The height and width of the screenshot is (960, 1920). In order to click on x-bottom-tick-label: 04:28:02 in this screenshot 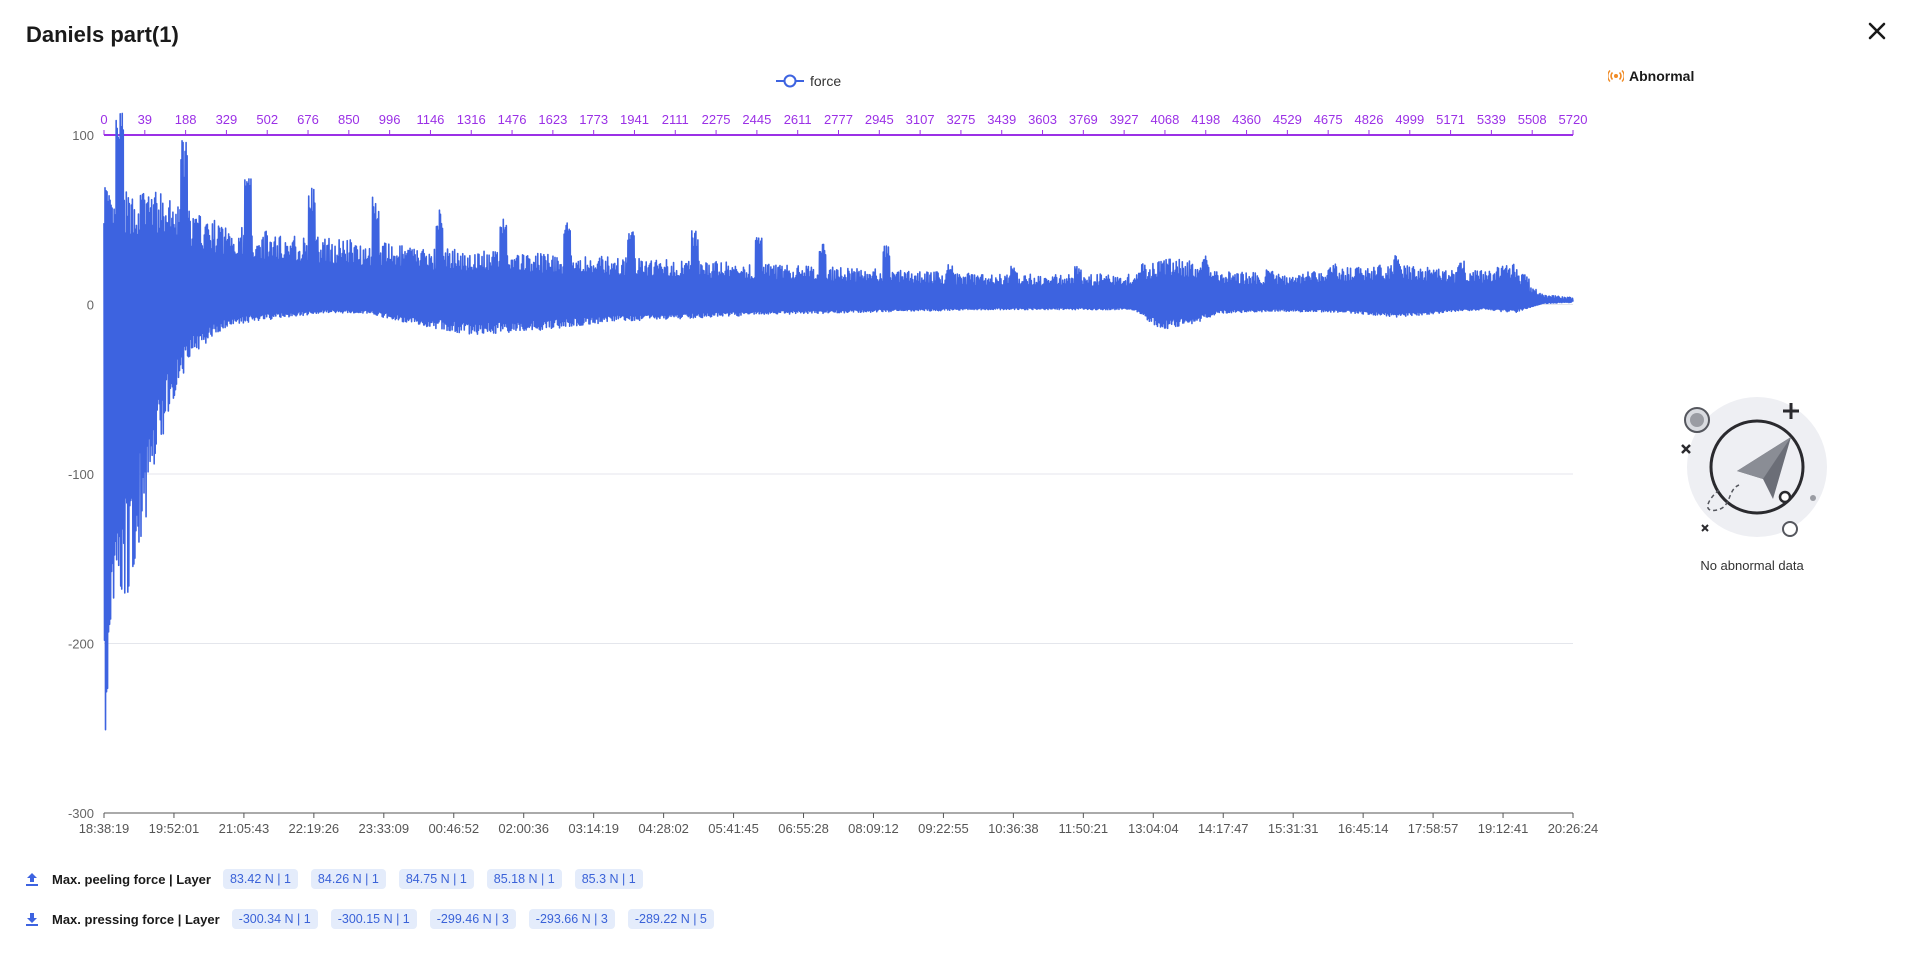, I will do `click(663, 828)`.